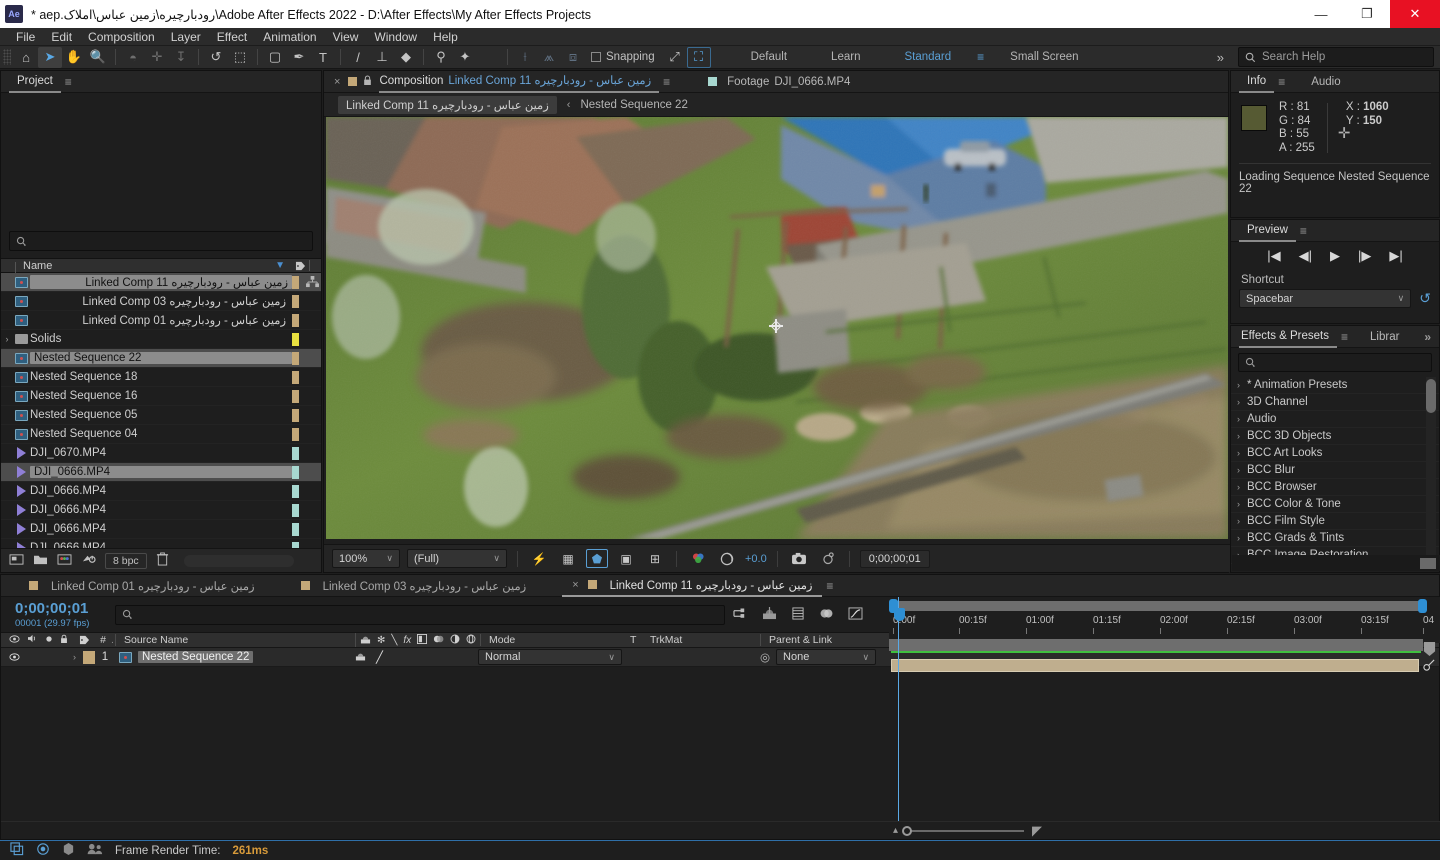 The height and width of the screenshot is (860, 1440). I want to click on first-frame-button: |◀, so click(1273, 256).